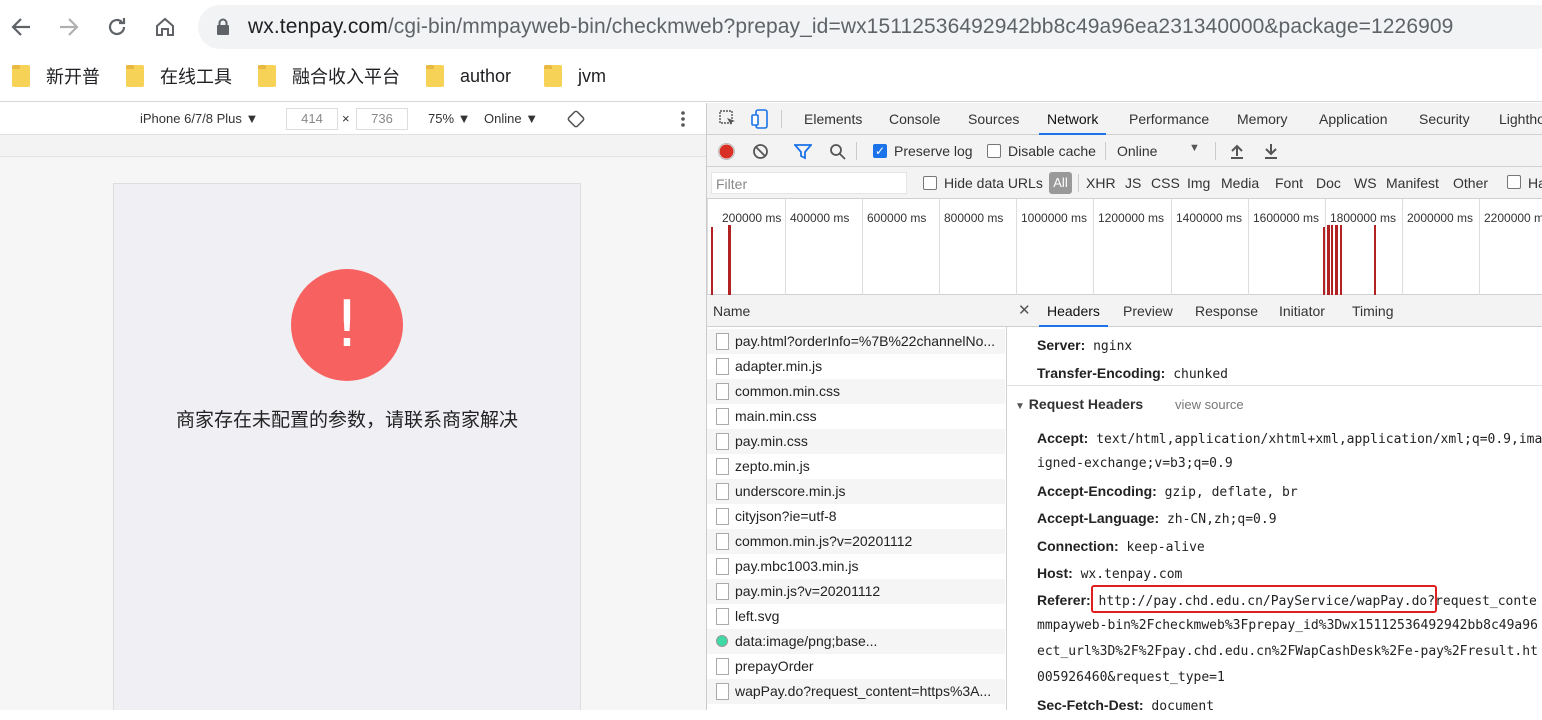  Describe the element at coordinates (1271, 151) in the screenshot. I see `export-har-icon` at that location.